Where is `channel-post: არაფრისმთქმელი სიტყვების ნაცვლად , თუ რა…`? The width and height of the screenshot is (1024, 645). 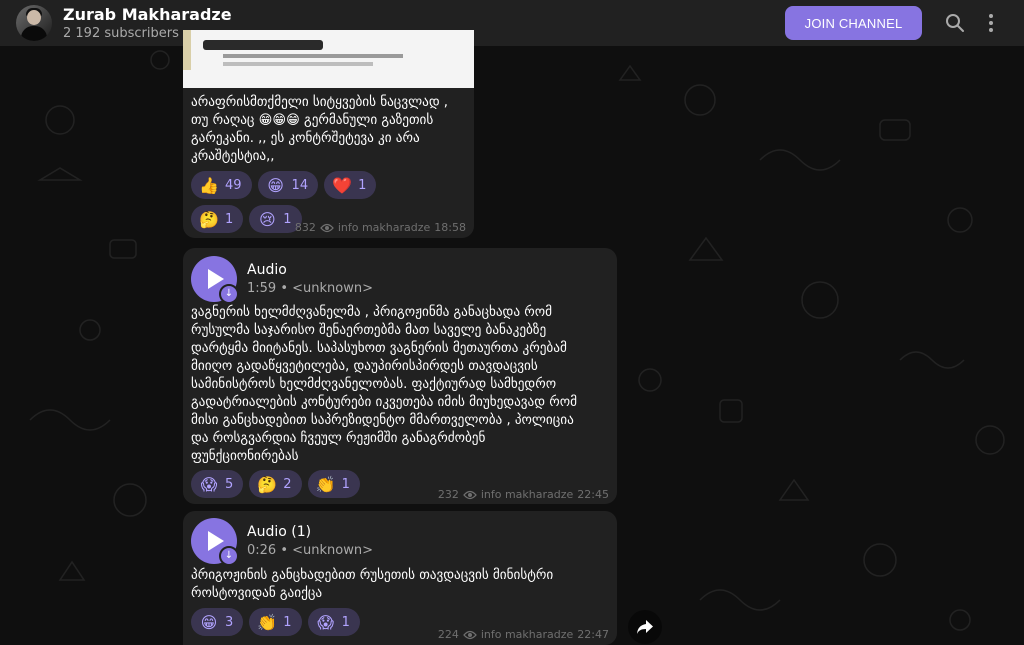
channel-post: არაფრისმთქმელი სიტყვების ნაცვლად , თუ რა… is located at coordinates (328, 134).